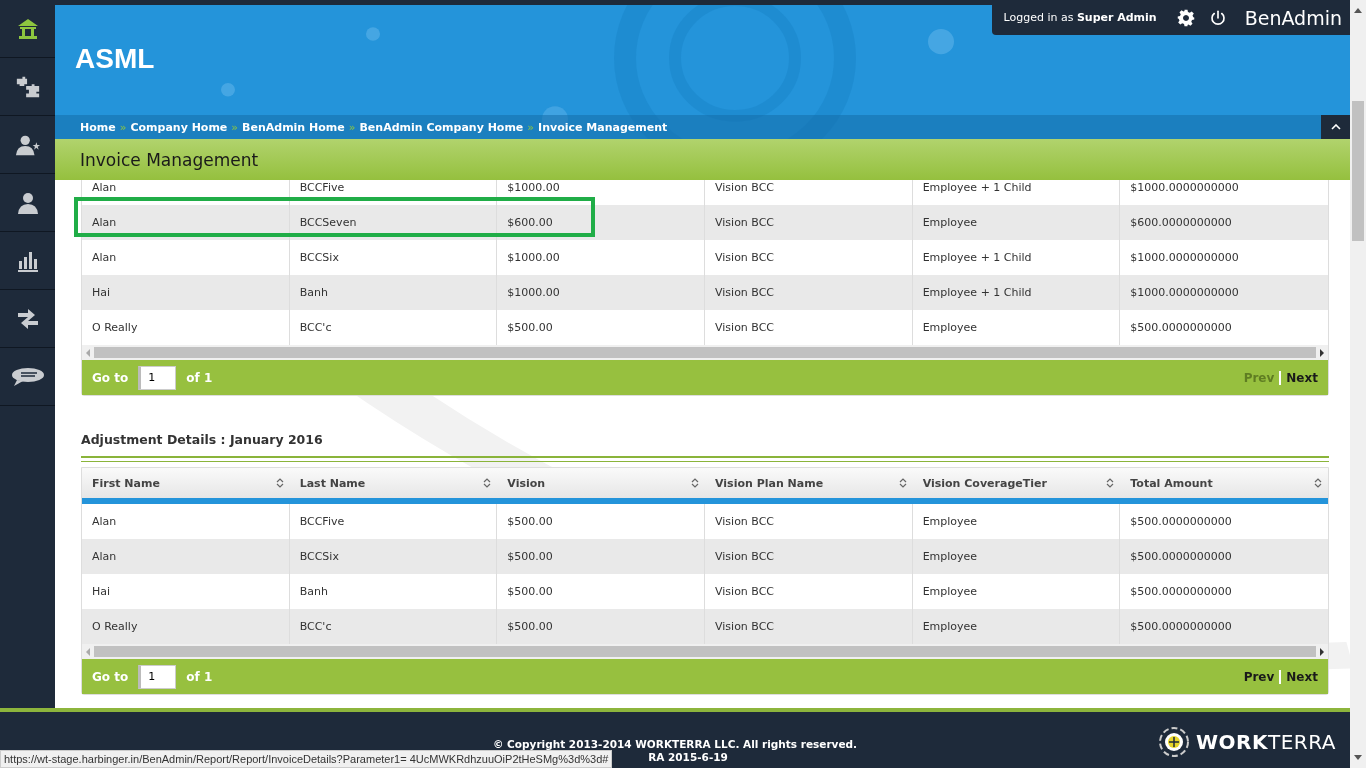 The height and width of the screenshot is (768, 1366). What do you see at coordinates (179, 127) in the screenshot?
I see `breadcrumb-link: Company Home` at bounding box center [179, 127].